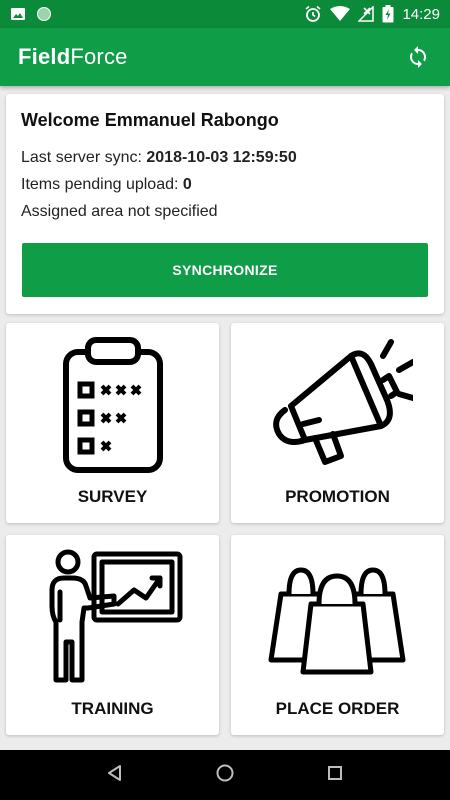 The image size is (450, 800). Describe the element at coordinates (225, 270) in the screenshot. I see `synchronize-button: SYNCHRONIZE` at that location.